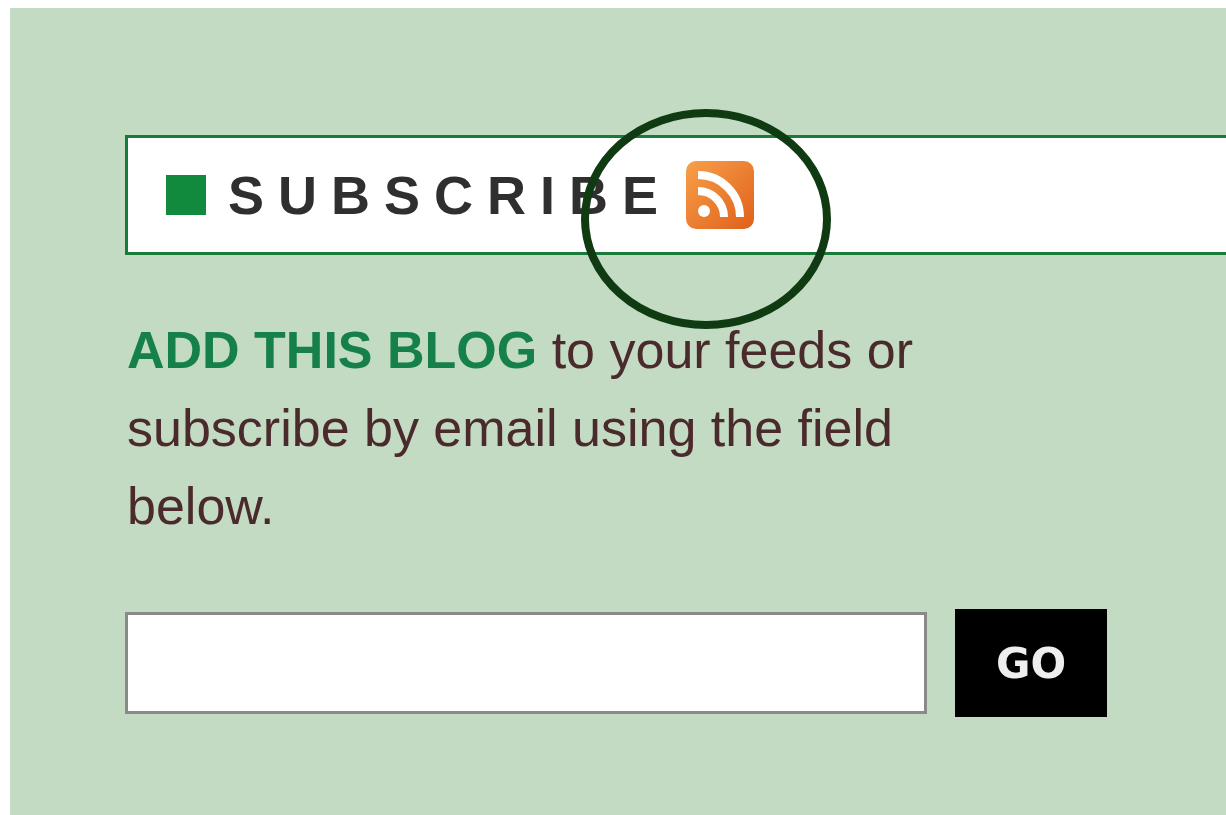  What do you see at coordinates (186, 195) in the screenshot?
I see `square-icon` at bounding box center [186, 195].